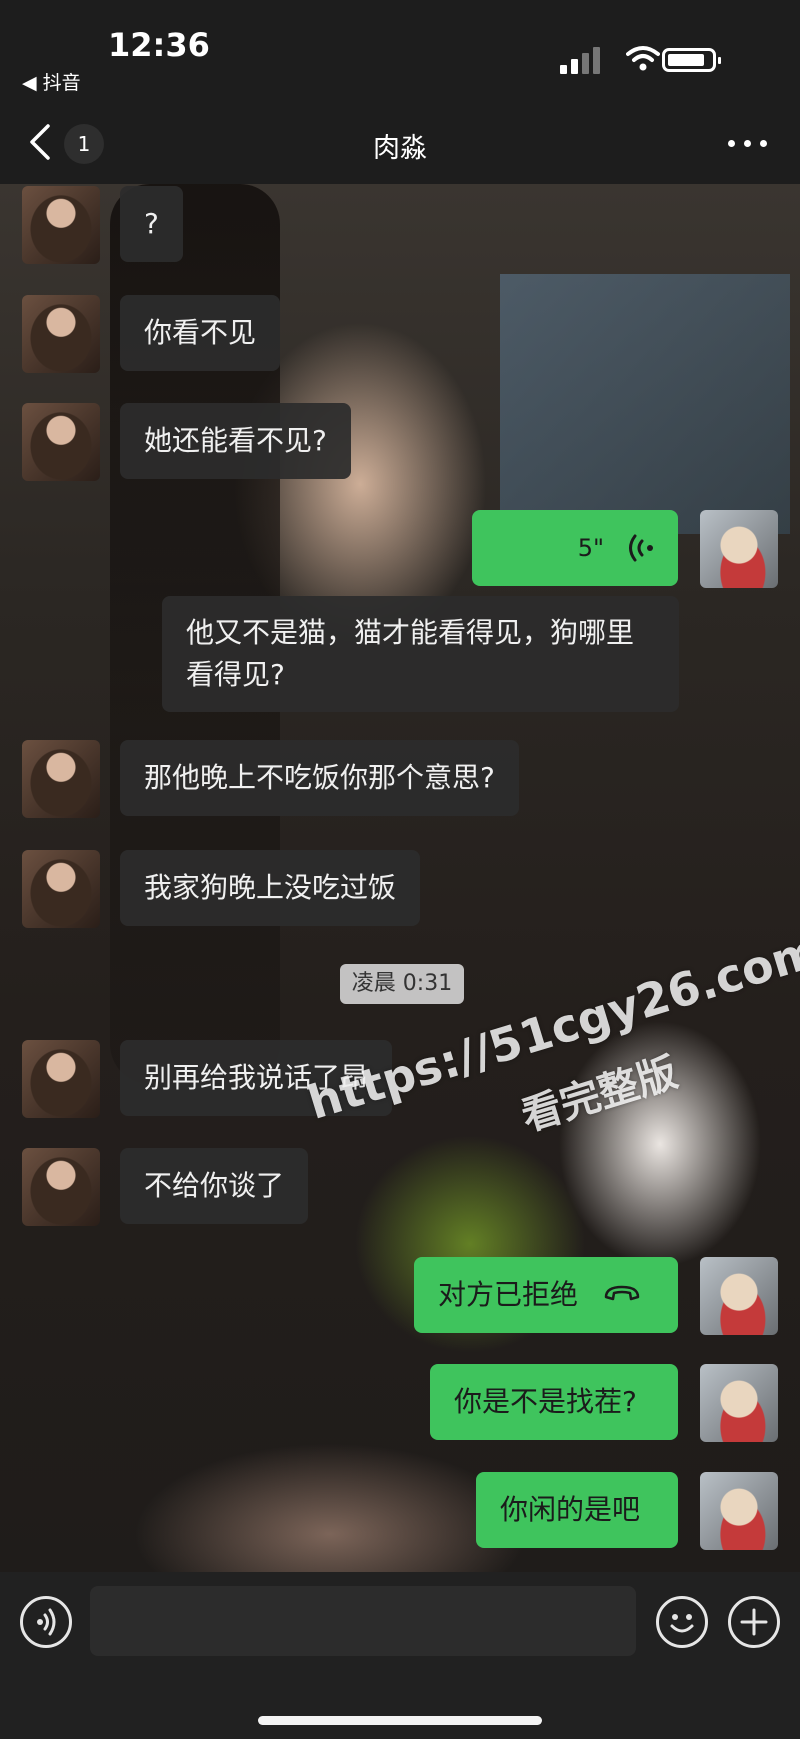  I want to click on incoming-message: 她还能看不见?, so click(235, 441).